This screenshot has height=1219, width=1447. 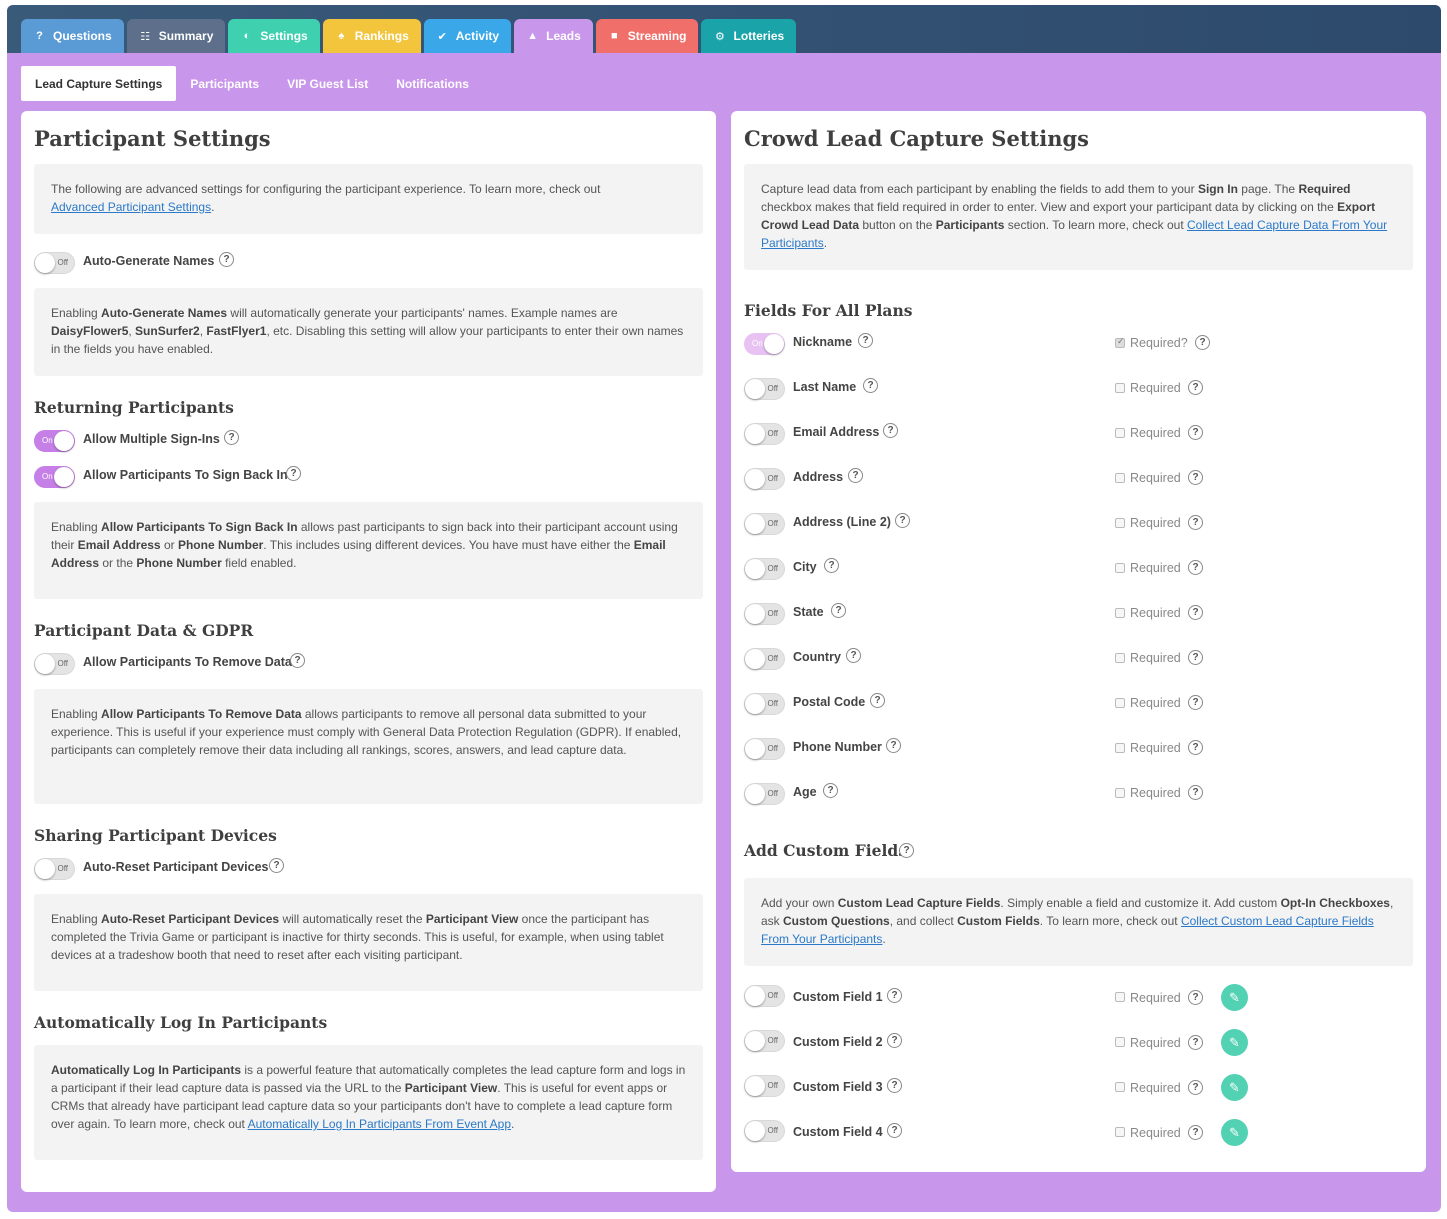 I want to click on tab-settings: ◐ Settings, so click(x=274, y=36).